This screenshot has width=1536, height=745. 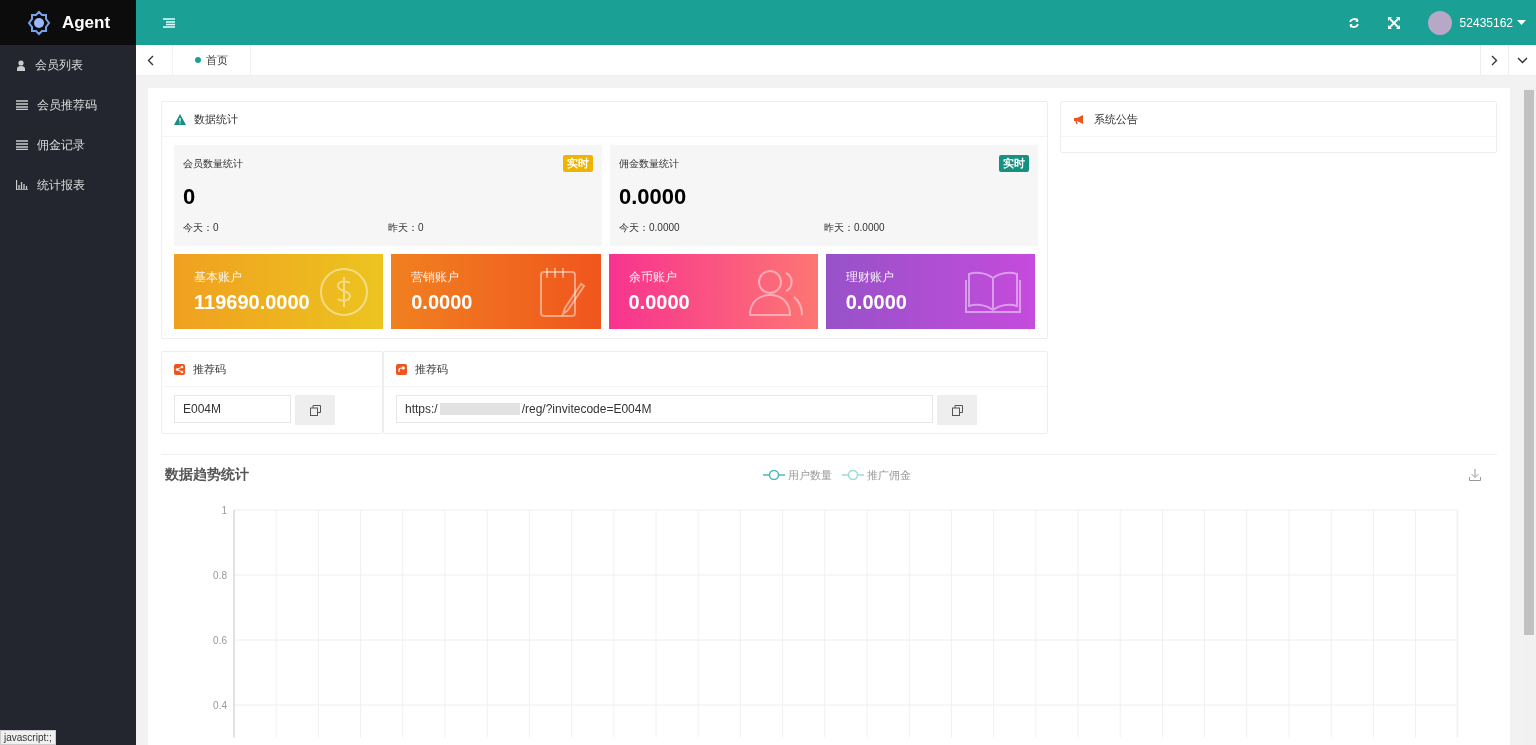 I want to click on y-tick-label: 0.8, so click(x=220, y=575).